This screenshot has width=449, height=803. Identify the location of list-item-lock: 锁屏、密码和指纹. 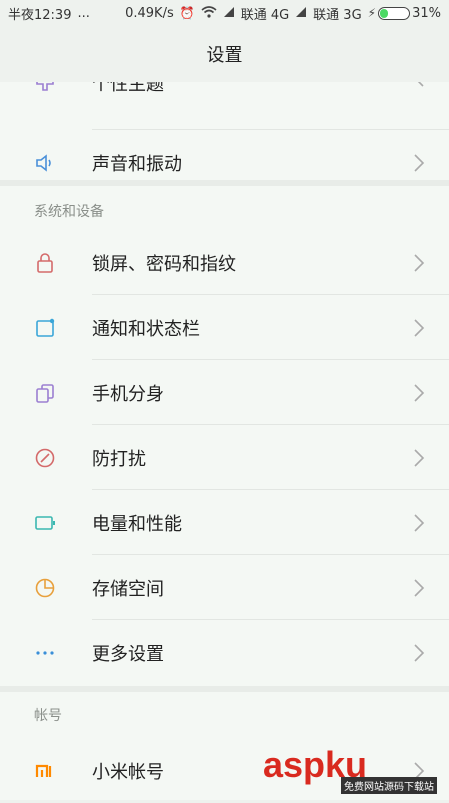
(224, 262).